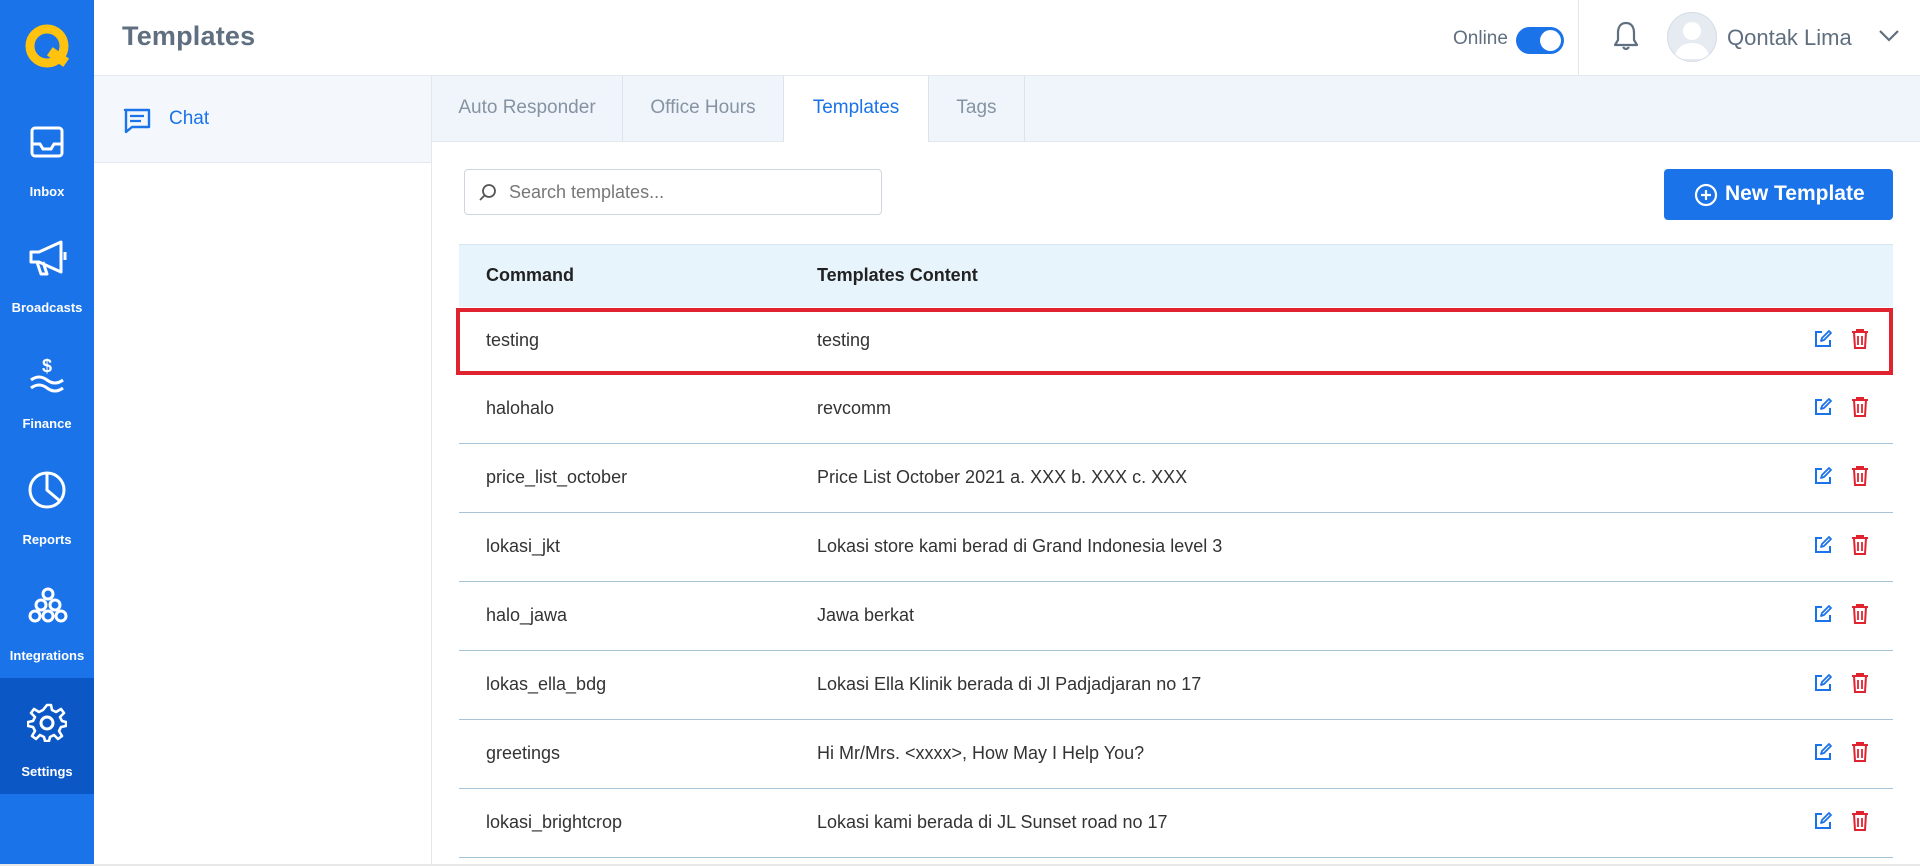 The image size is (1920, 866). I want to click on selection-highlight, so click(1174, 341).